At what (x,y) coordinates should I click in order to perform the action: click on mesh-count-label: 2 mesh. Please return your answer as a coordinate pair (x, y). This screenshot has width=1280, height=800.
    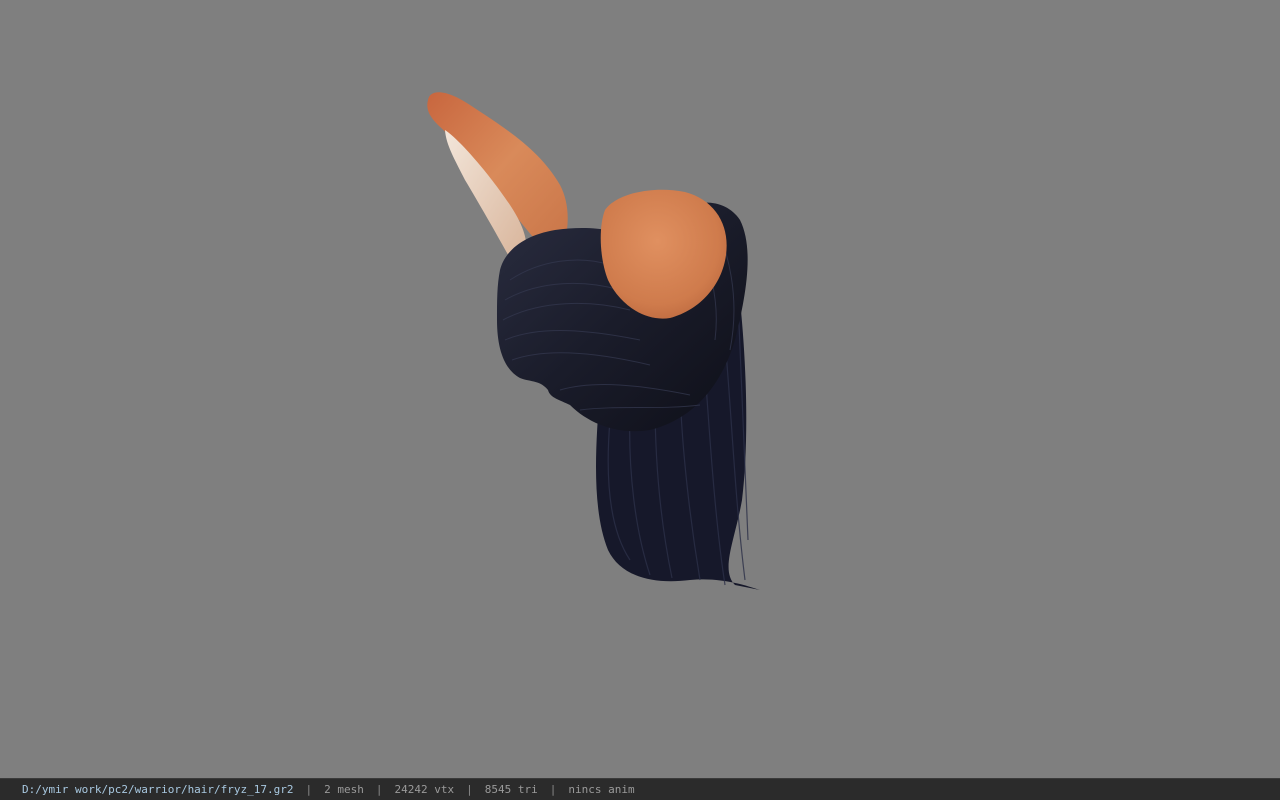
    Looking at the image, I should click on (344, 789).